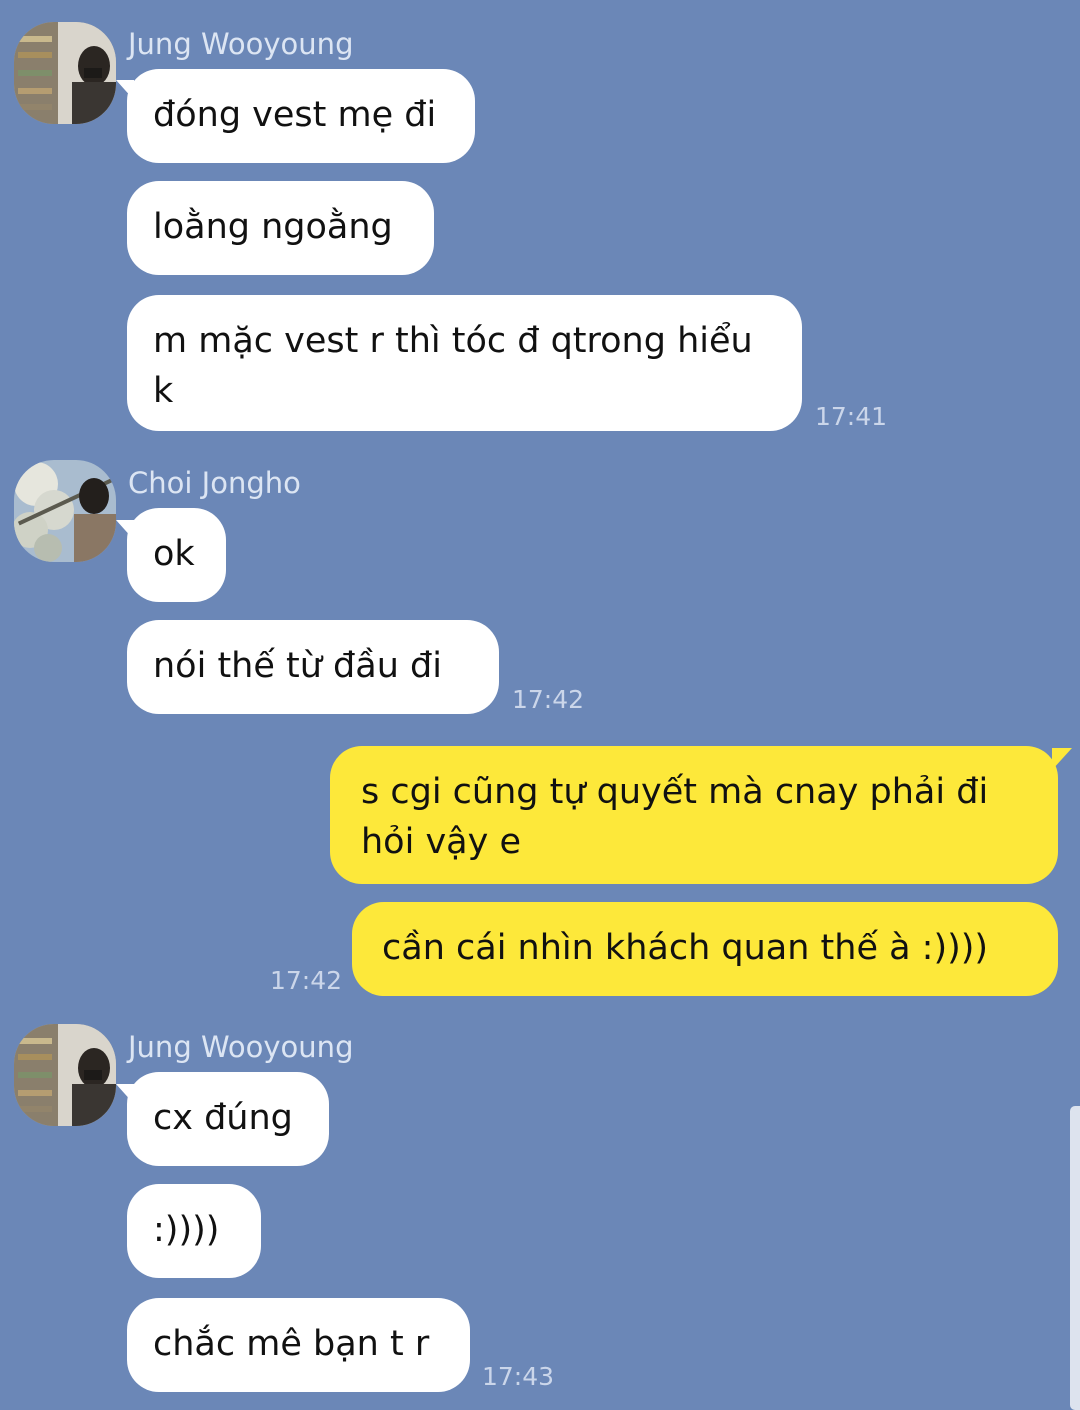 The width and height of the screenshot is (1080, 1410). What do you see at coordinates (273, 227) in the screenshot?
I see `message-text: loằng ngoằng` at bounding box center [273, 227].